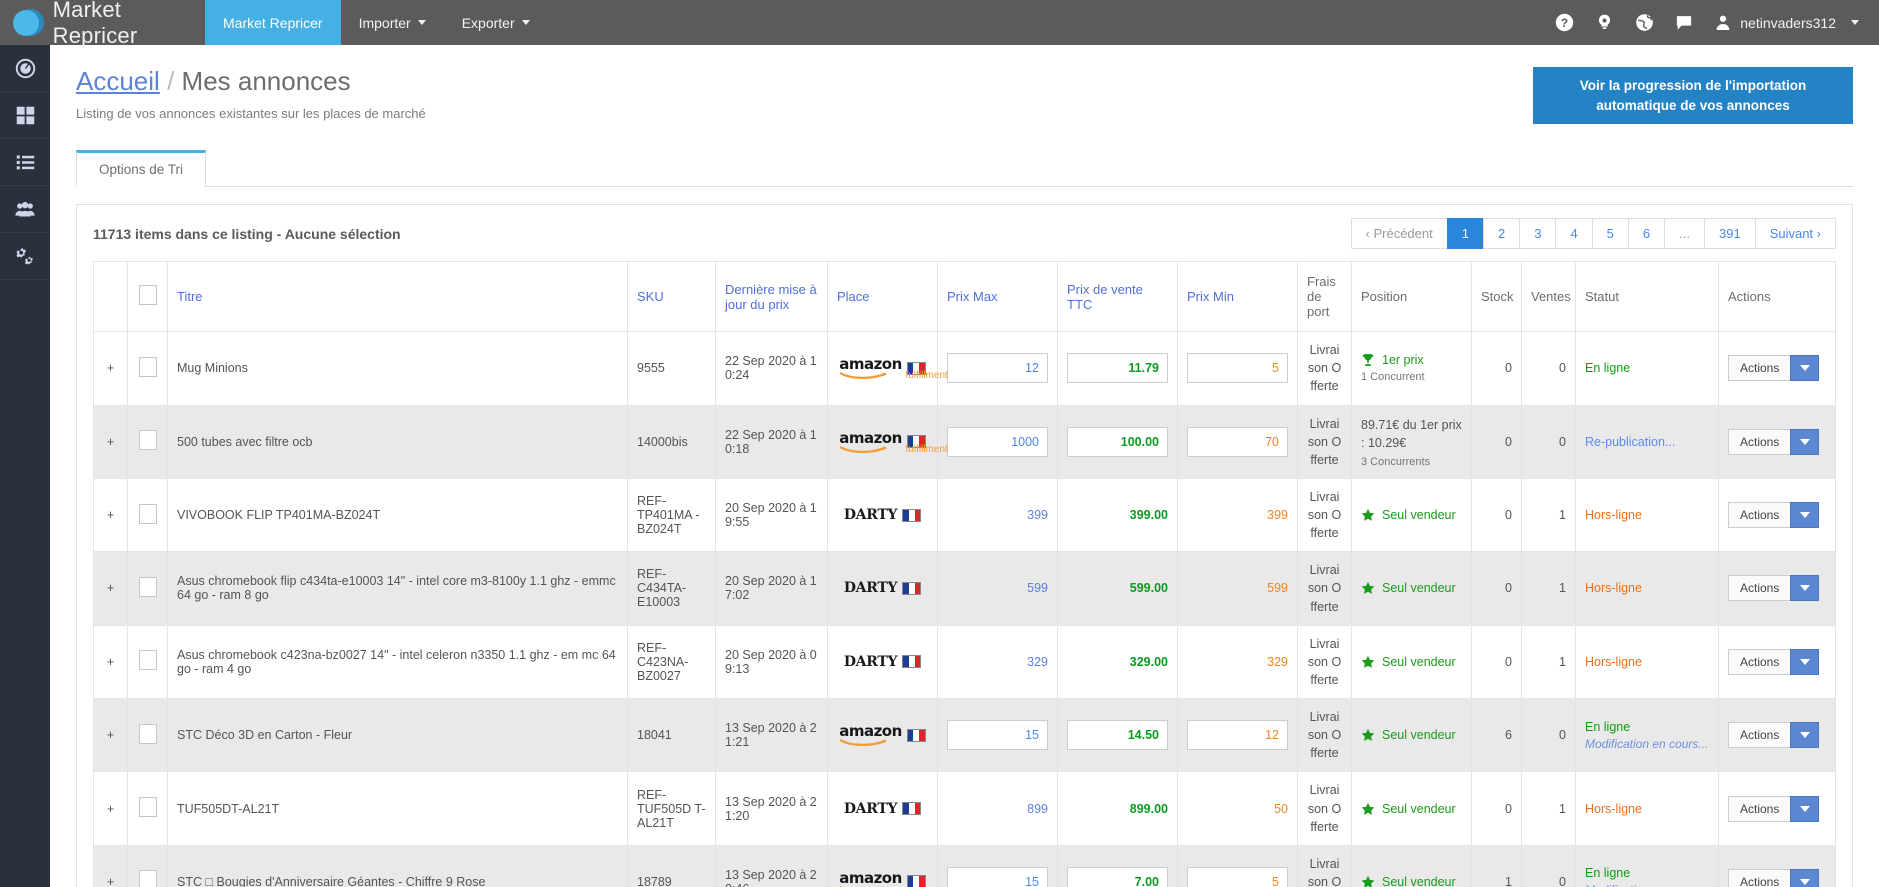 The image size is (1879, 887). I want to click on header-sku: SKU, so click(671, 297).